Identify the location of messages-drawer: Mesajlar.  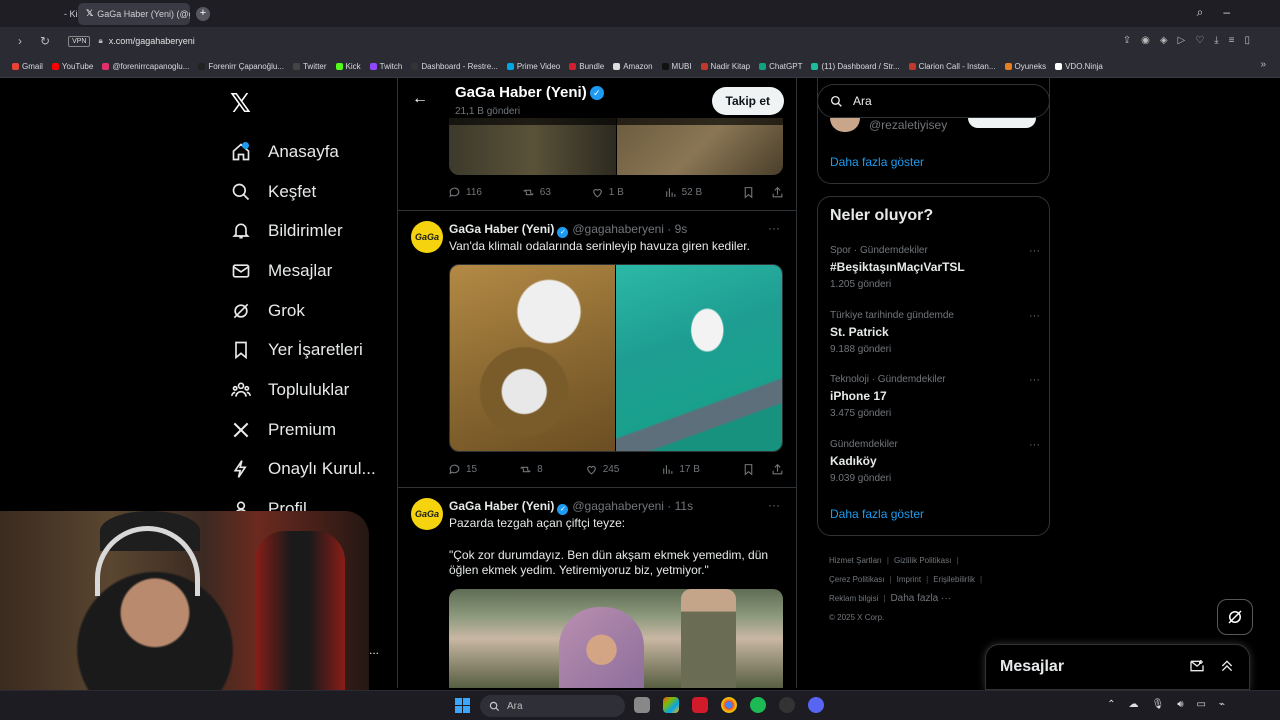
(1117, 667).